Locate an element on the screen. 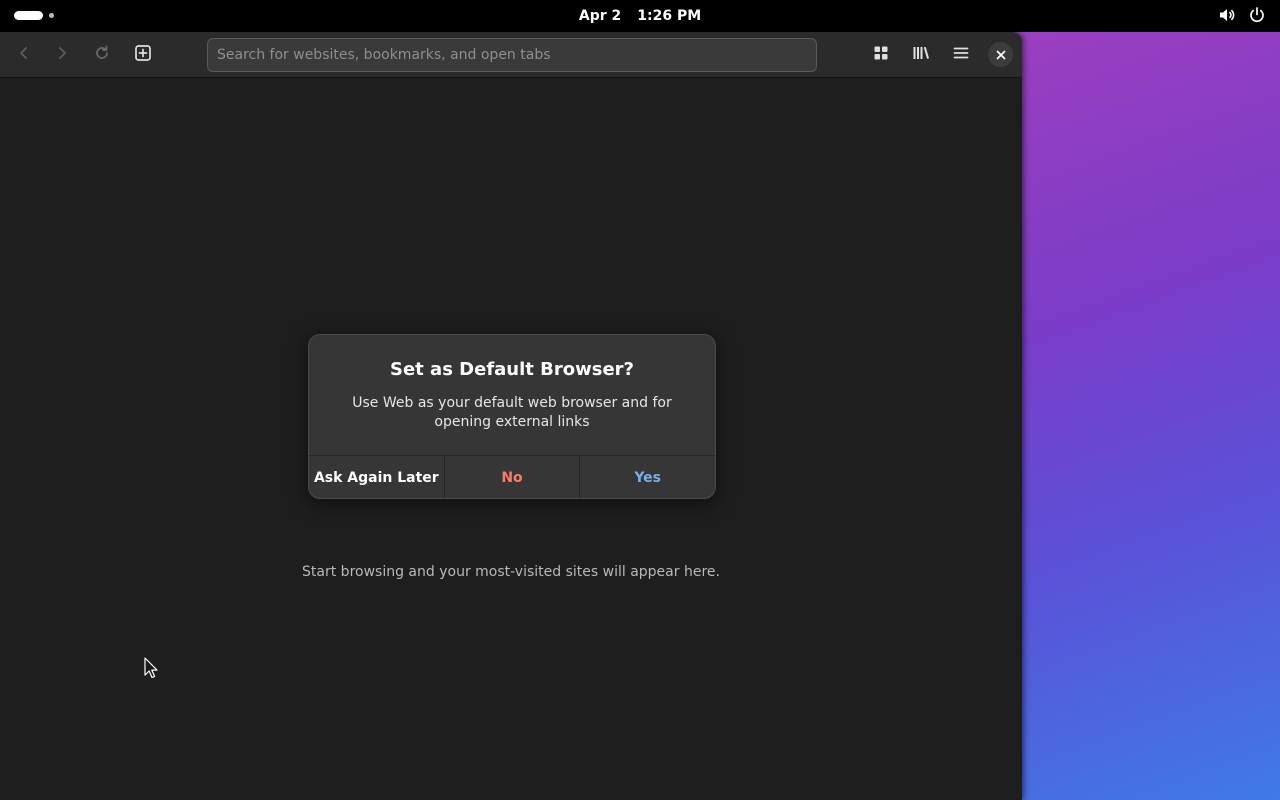 The height and width of the screenshot is (800, 1280). url-bar is located at coordinates (512, 55).